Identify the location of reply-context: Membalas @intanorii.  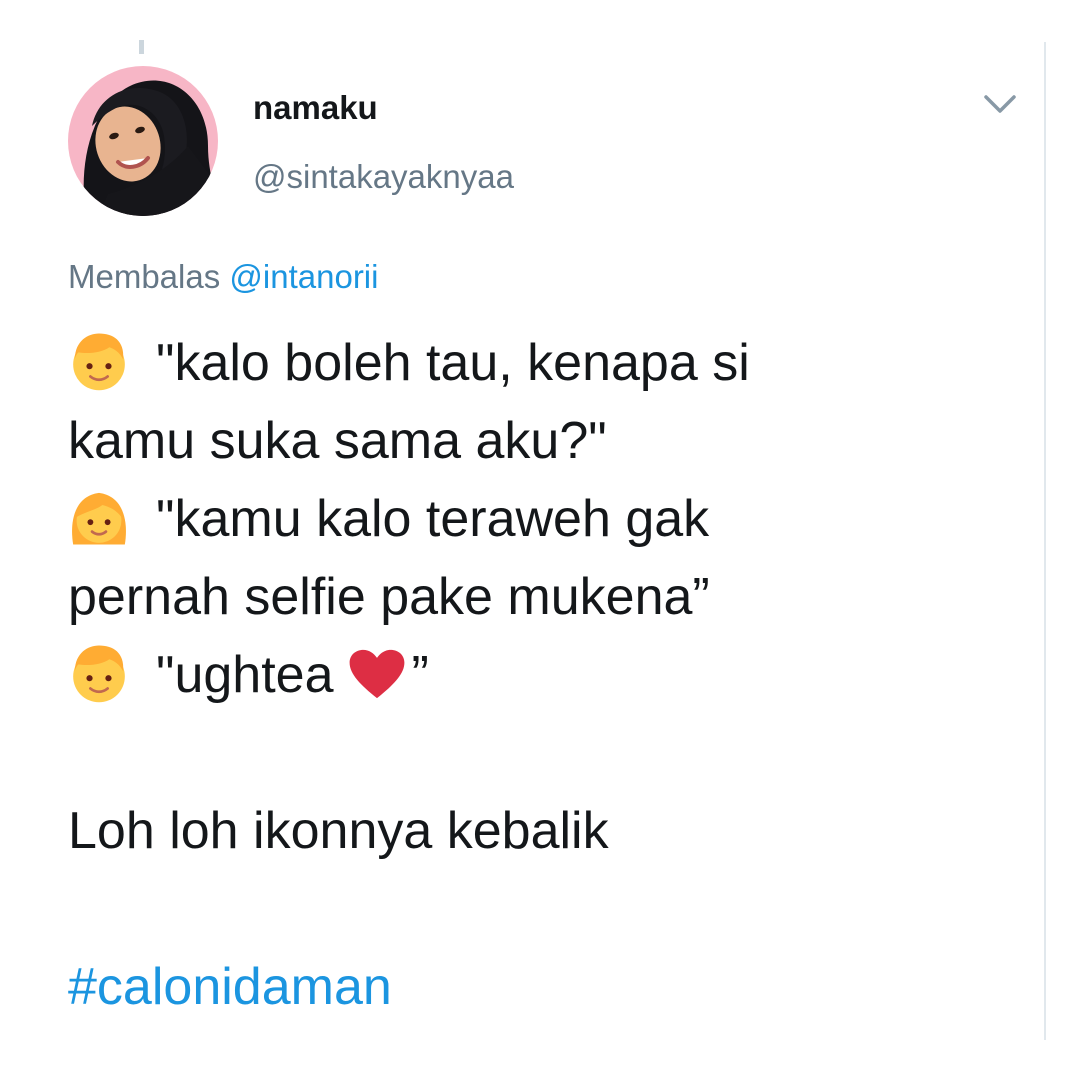
(223, 277).